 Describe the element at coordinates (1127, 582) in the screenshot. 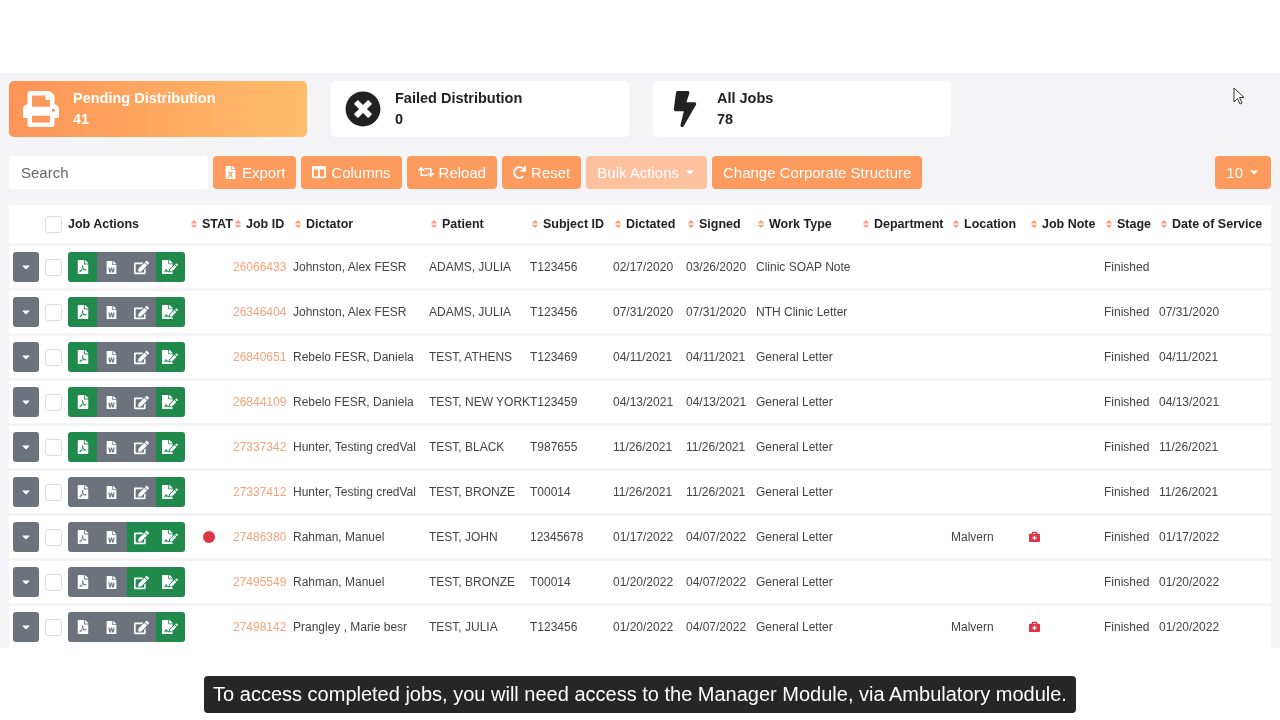

I see `table-cell-text: Finished` at that location.